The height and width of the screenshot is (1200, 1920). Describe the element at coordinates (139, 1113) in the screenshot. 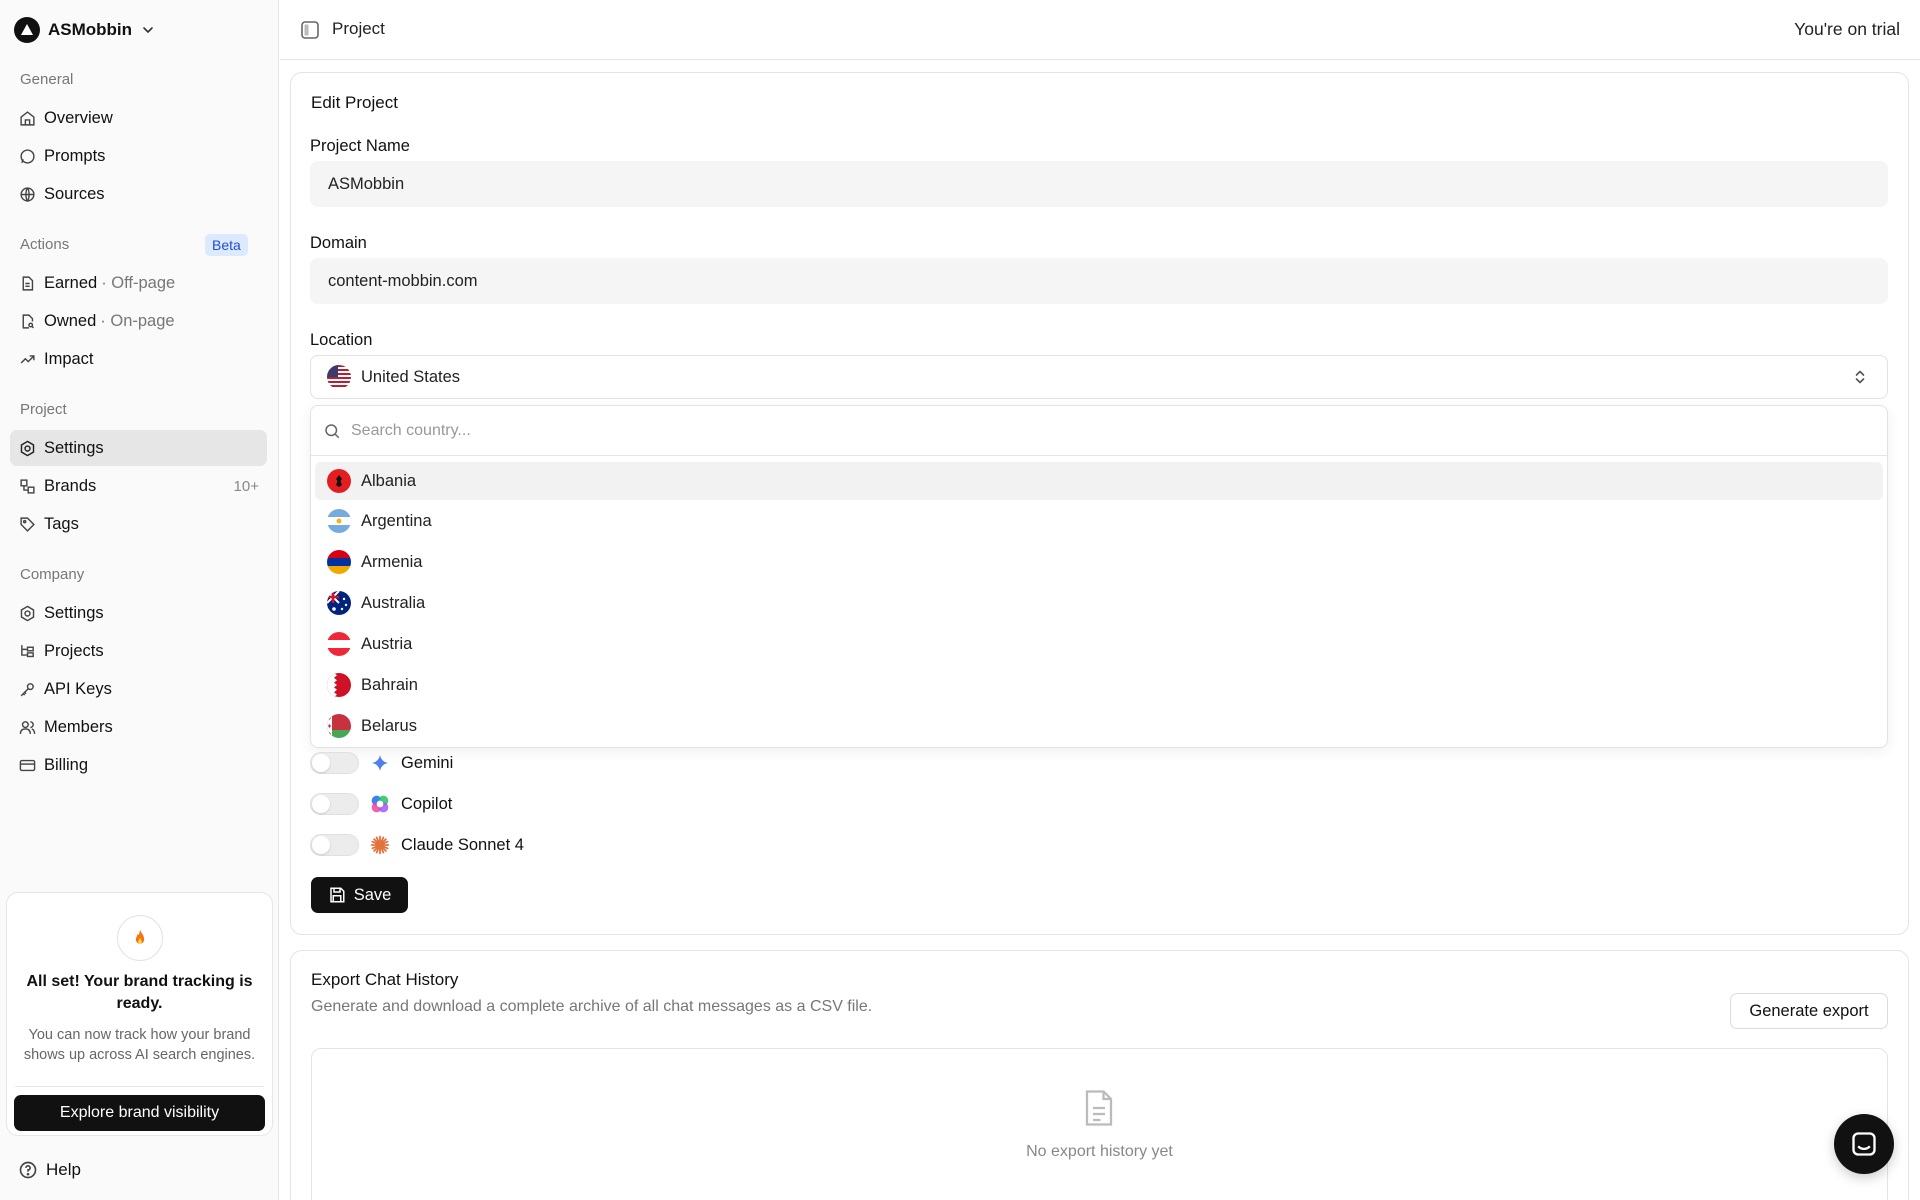

I see `explore-brand-visibility-button: Explore brand visibility` at that location.